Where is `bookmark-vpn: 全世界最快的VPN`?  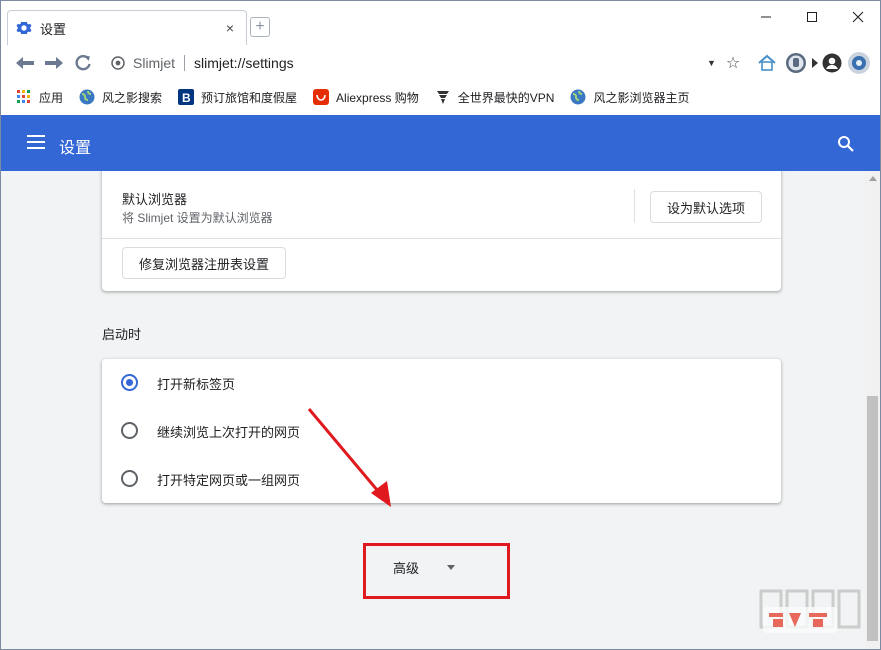
bookmark-vpn: 全世界最快的VPN is located at coordinates (495, 97).